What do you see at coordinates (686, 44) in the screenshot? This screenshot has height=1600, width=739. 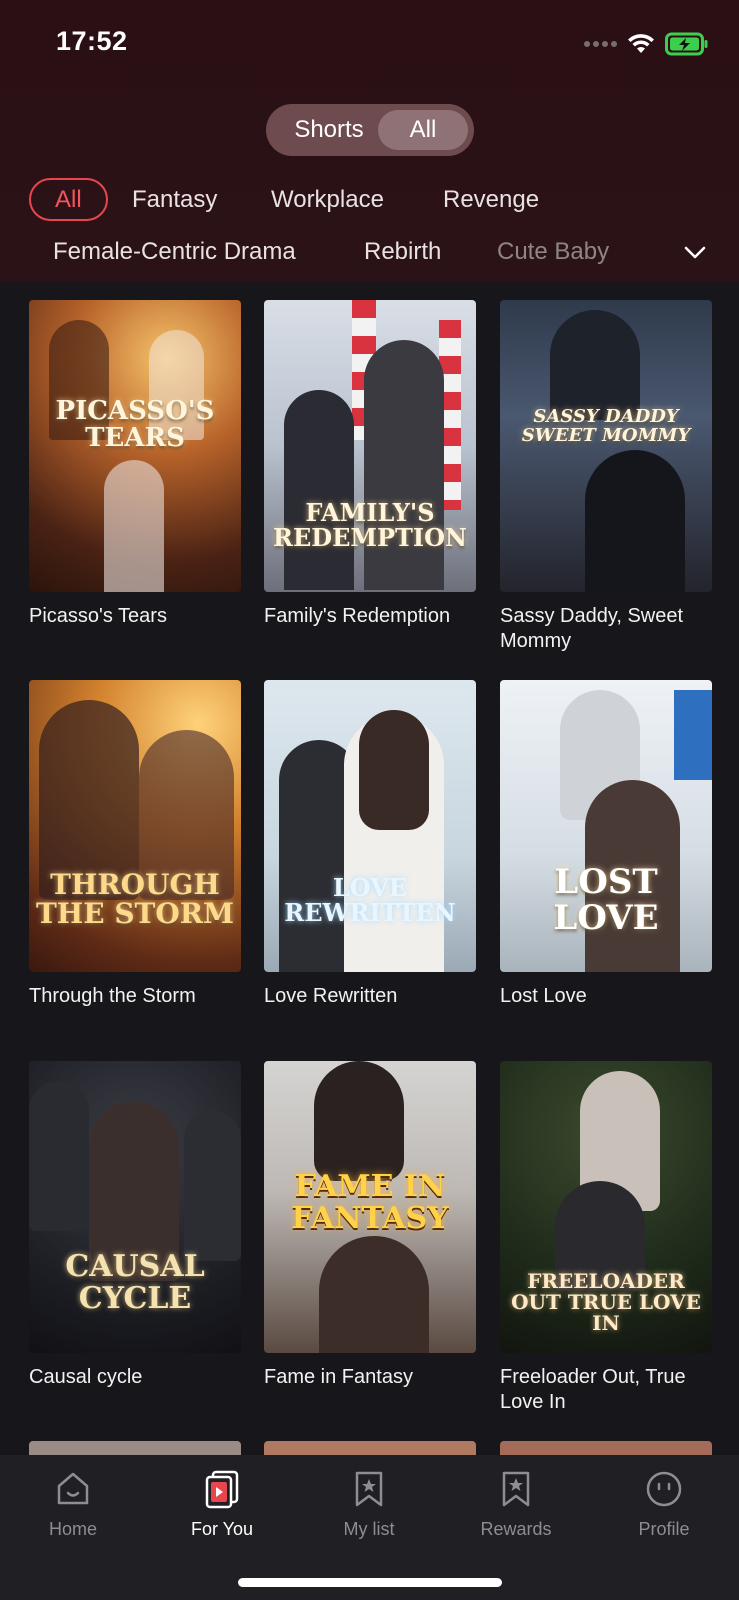 I see `battery-charging-icon` at bounding box center [686, 44].